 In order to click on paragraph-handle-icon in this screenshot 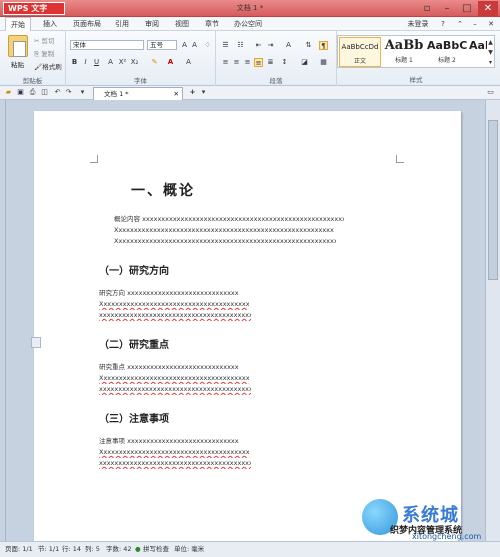, I will do `click(36, 342)`.